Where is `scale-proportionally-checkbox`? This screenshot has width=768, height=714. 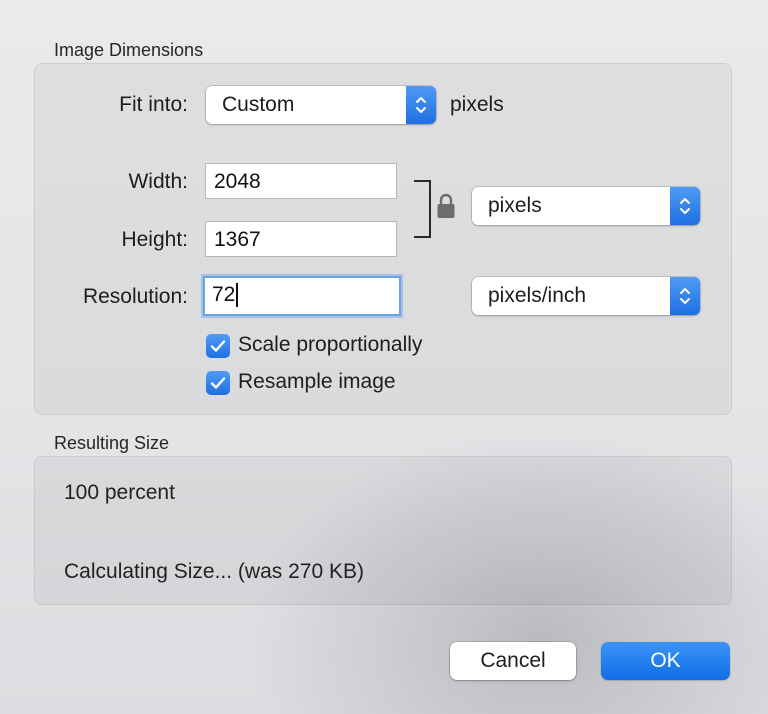 scale-proportionally-checkbox is located at coordinates (218, 346).